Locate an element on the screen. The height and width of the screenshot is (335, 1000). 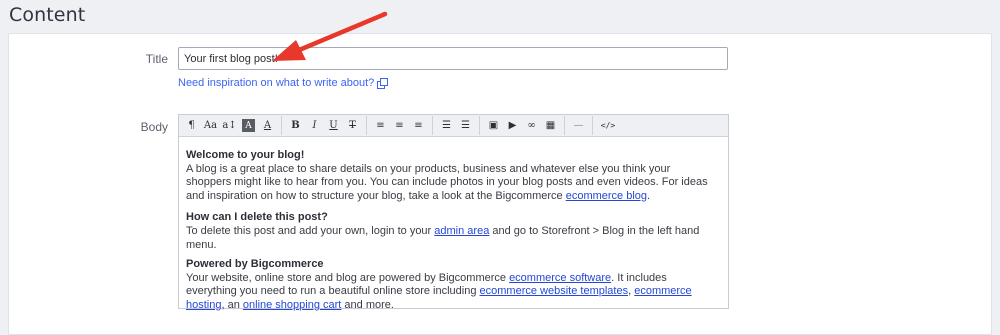
inspiration-link: Need inspiration on what to write about? is located at coordinates (283, 83).